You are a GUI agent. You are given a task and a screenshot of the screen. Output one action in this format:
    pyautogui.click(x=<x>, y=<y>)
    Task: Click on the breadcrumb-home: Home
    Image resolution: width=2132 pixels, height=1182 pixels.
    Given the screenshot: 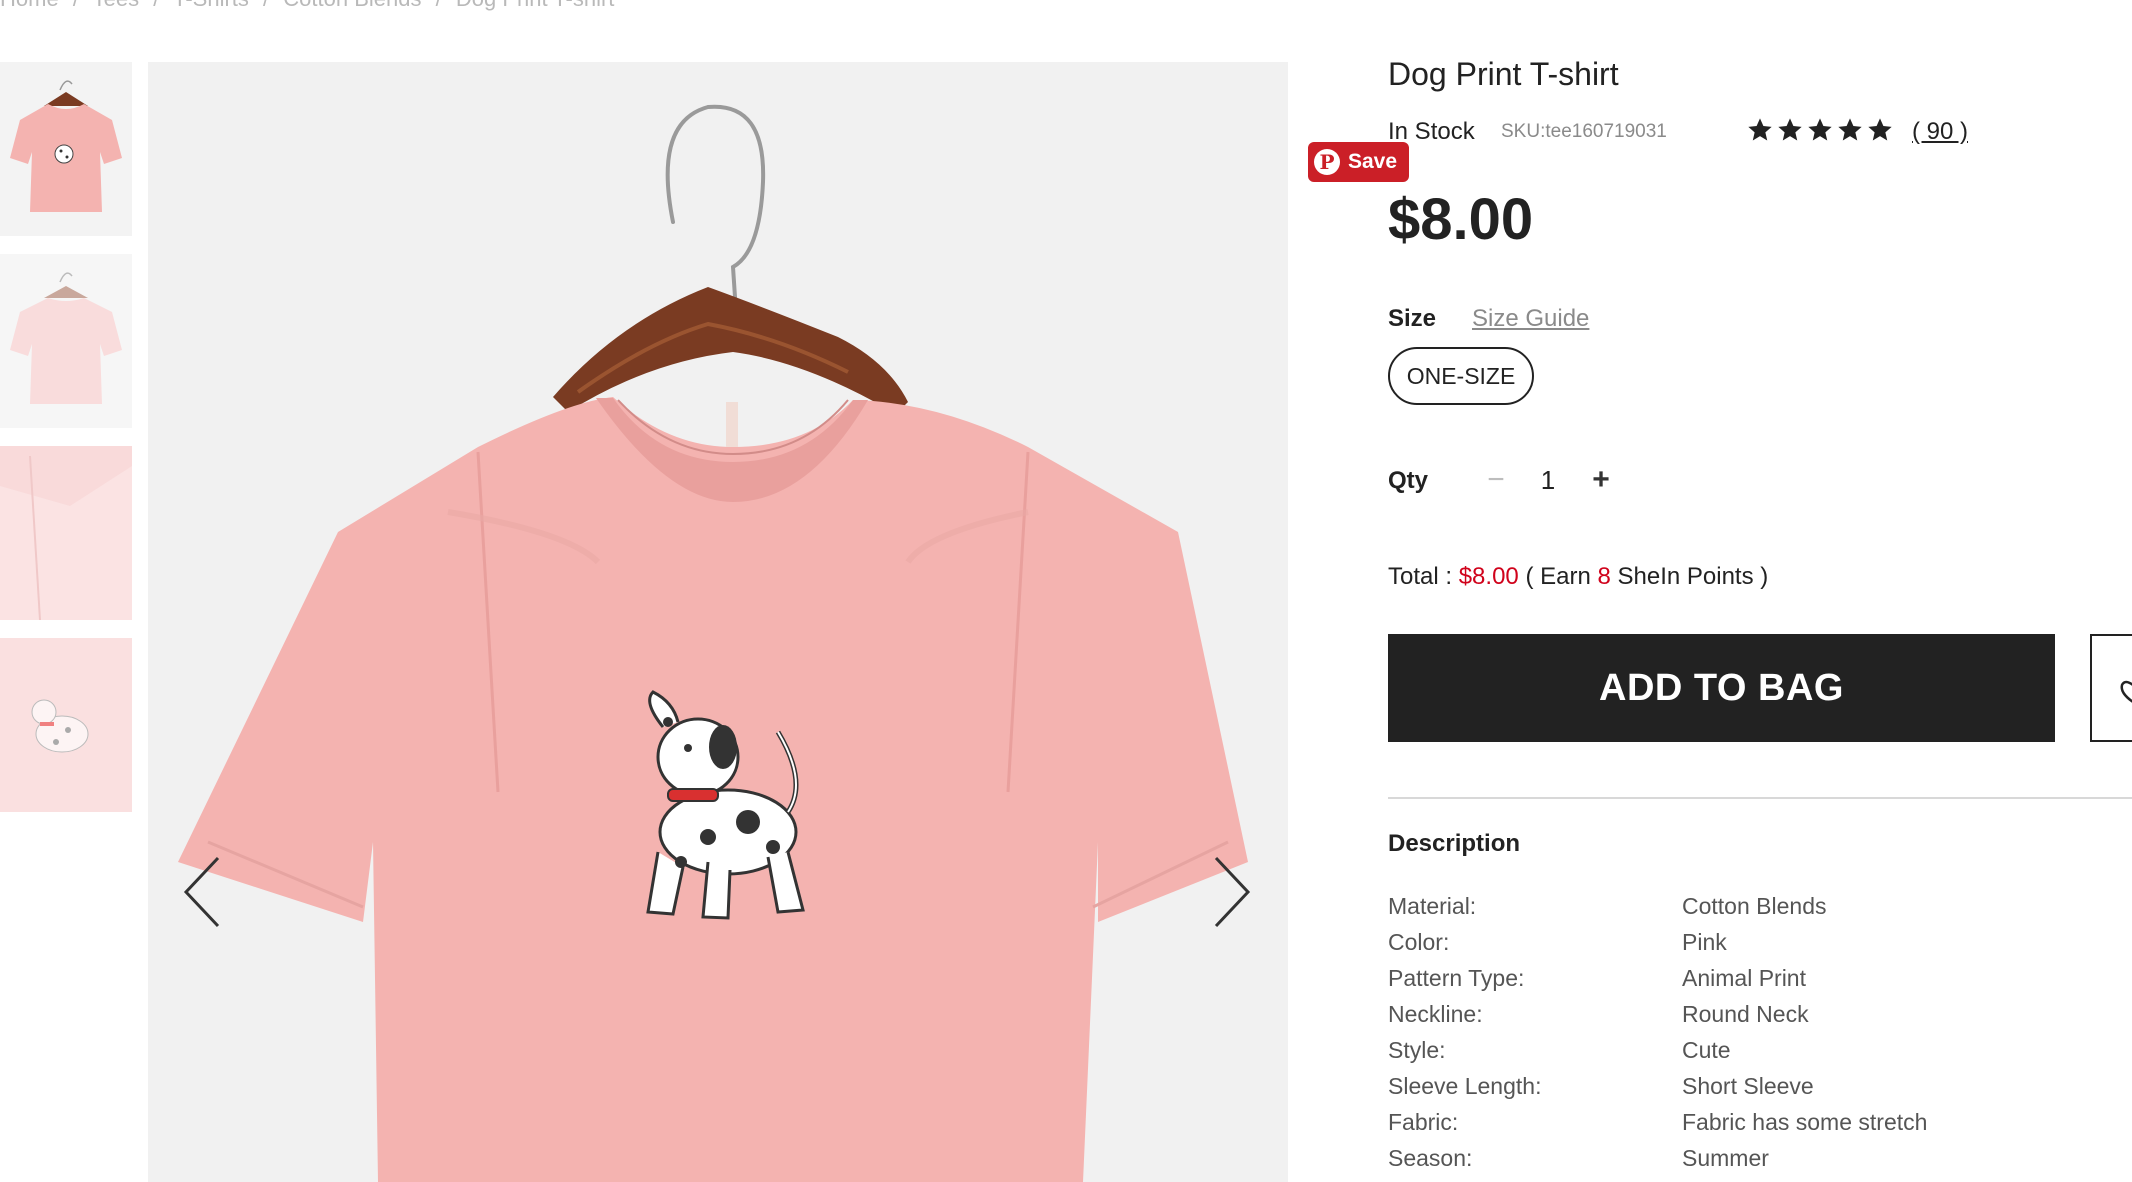 What is the action you would take?
    pyautogui.click(x=29, y=5)
    